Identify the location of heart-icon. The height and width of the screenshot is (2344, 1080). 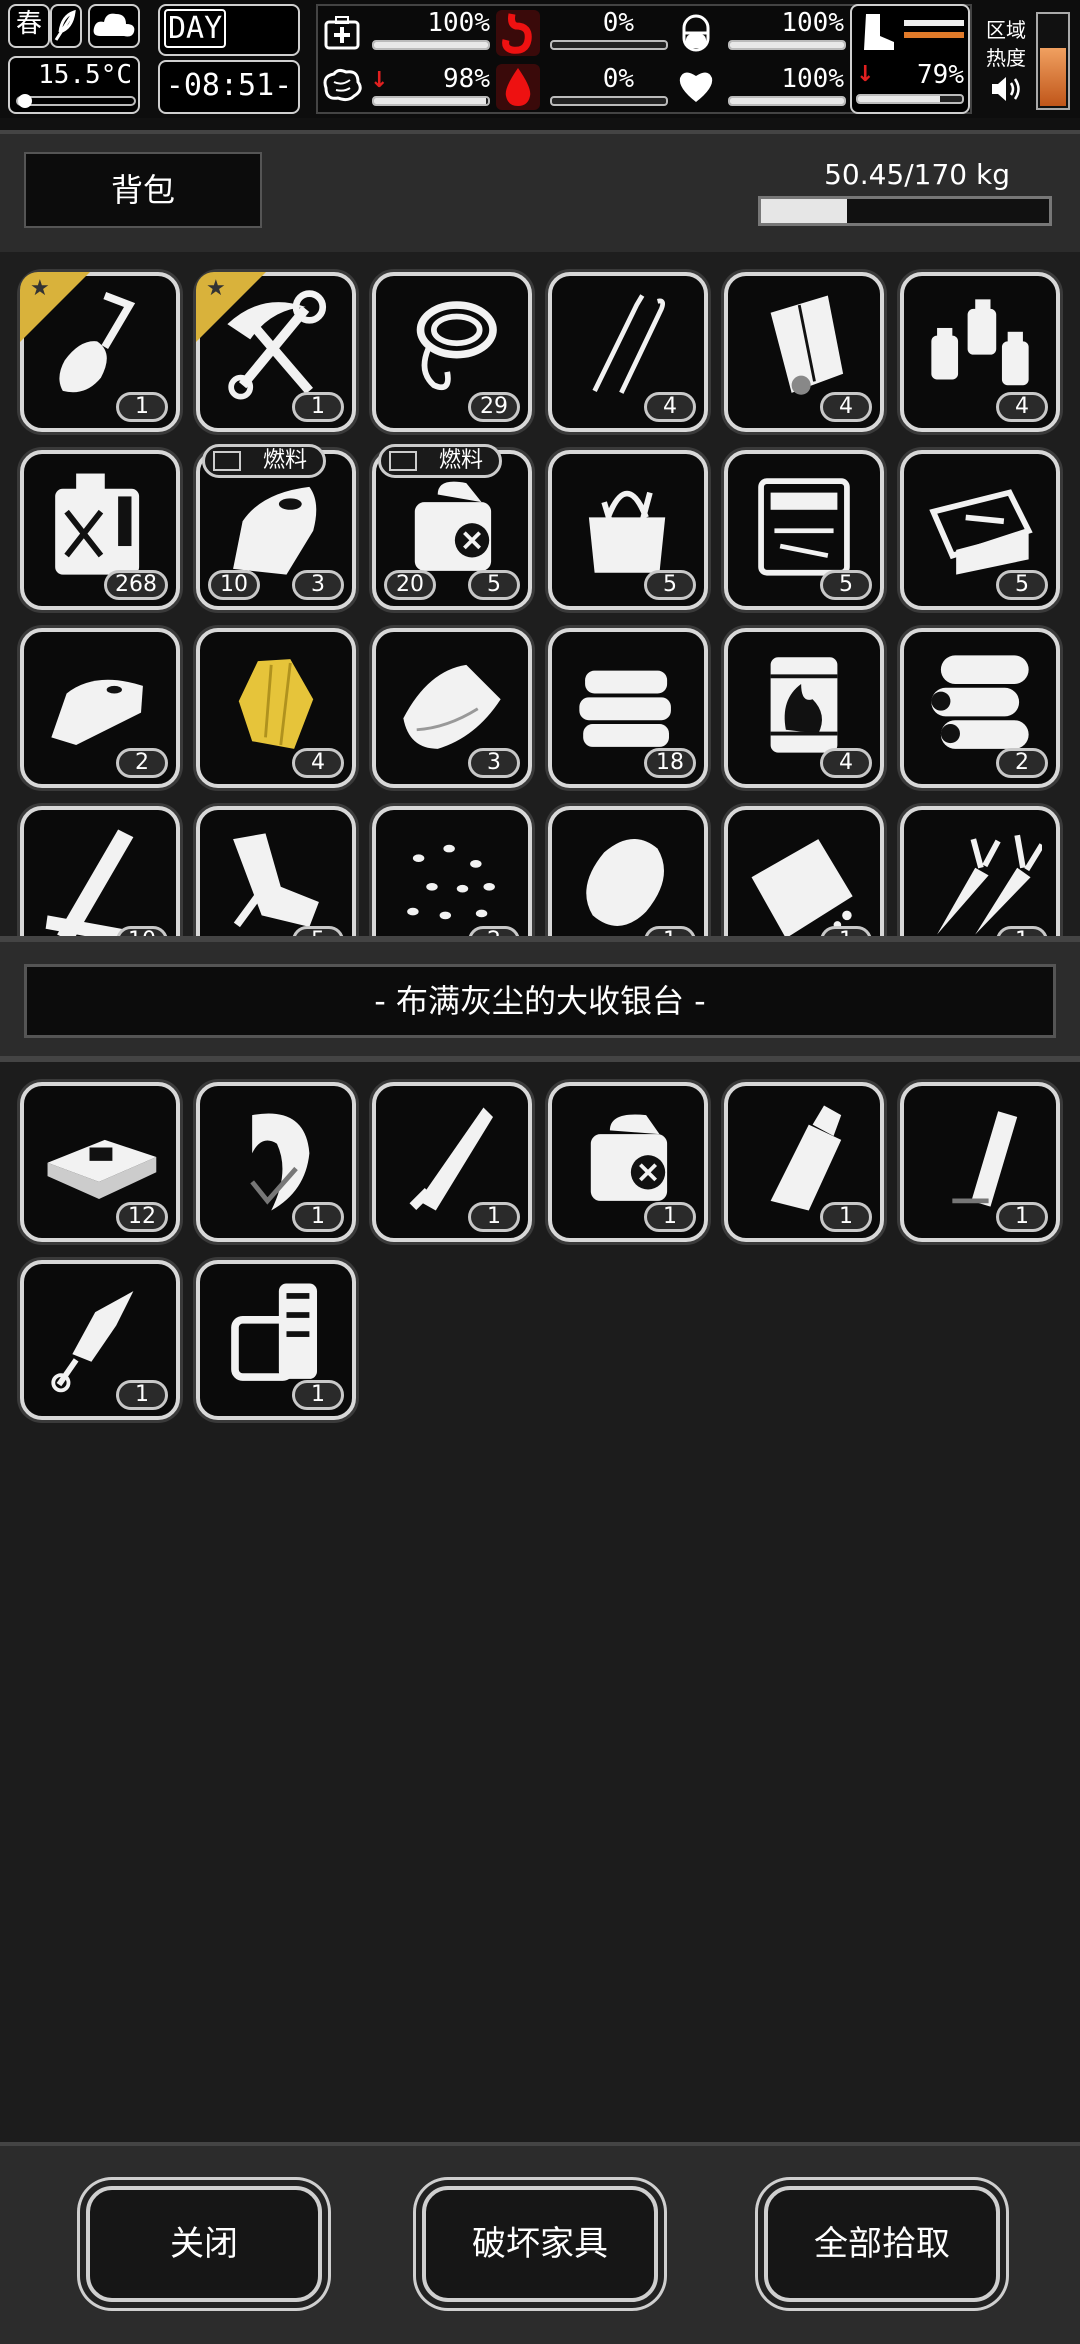
(696, 86).